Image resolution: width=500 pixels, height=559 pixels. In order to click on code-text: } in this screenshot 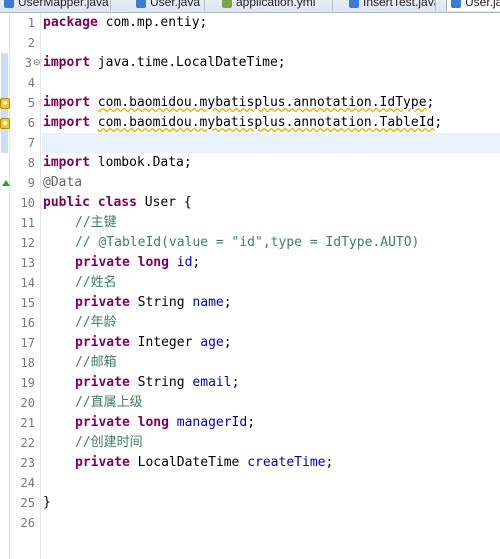, I will do `click(47, 503)`.